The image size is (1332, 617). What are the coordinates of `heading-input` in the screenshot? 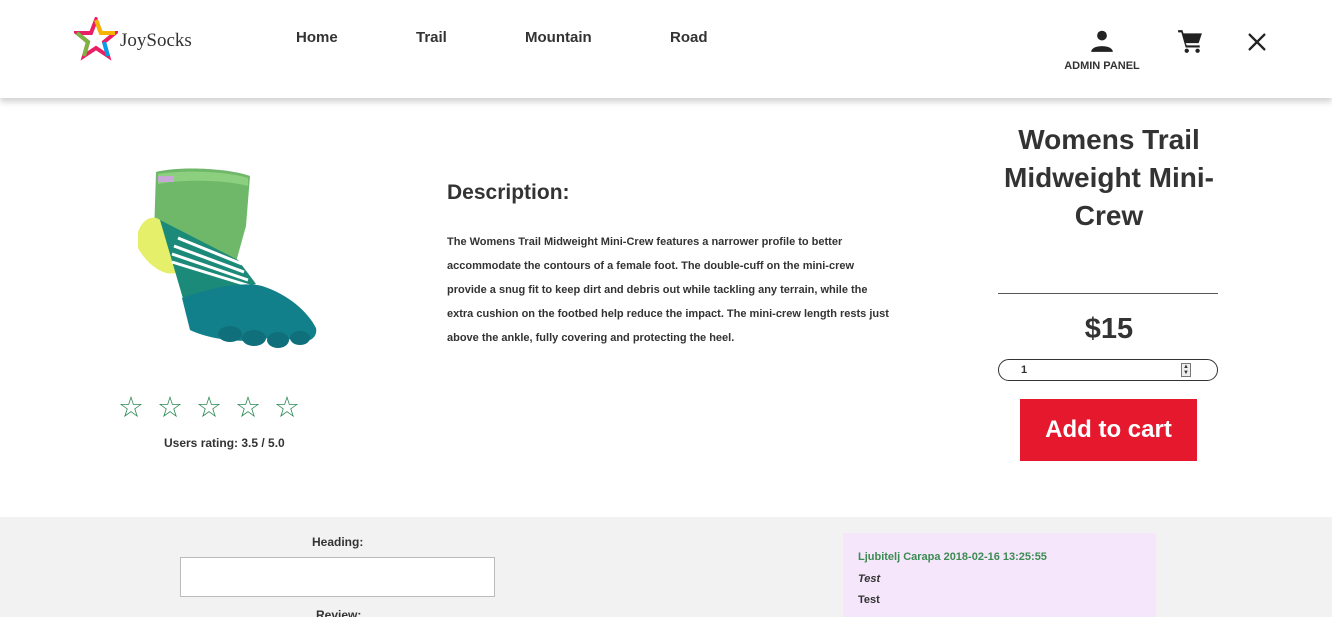 It's located at (337, 577).